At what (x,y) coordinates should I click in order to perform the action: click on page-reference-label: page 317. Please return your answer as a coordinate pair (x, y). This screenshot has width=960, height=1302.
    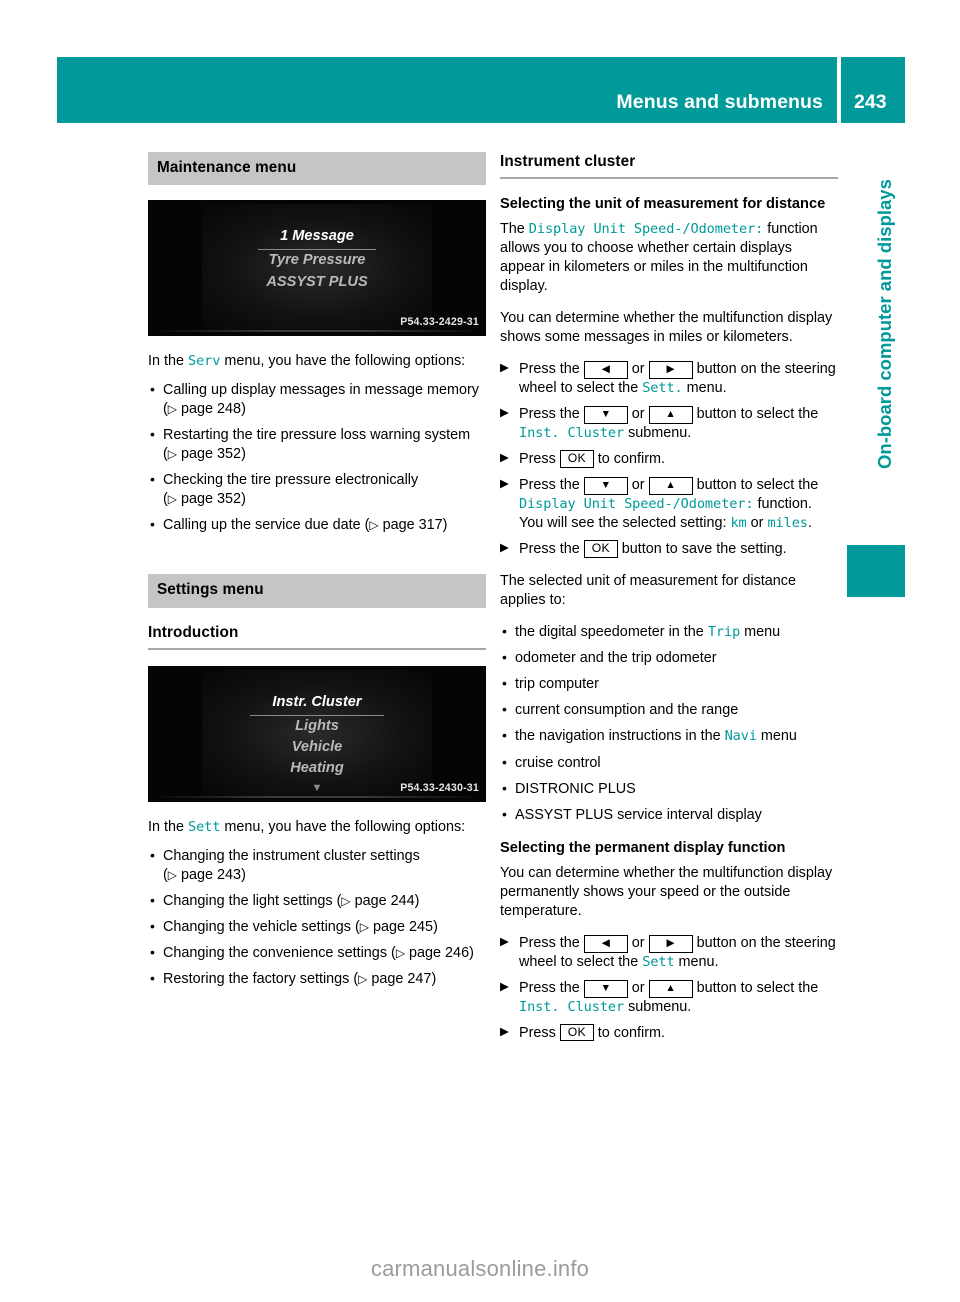
    Looking at the image, I should click on (412, 525).